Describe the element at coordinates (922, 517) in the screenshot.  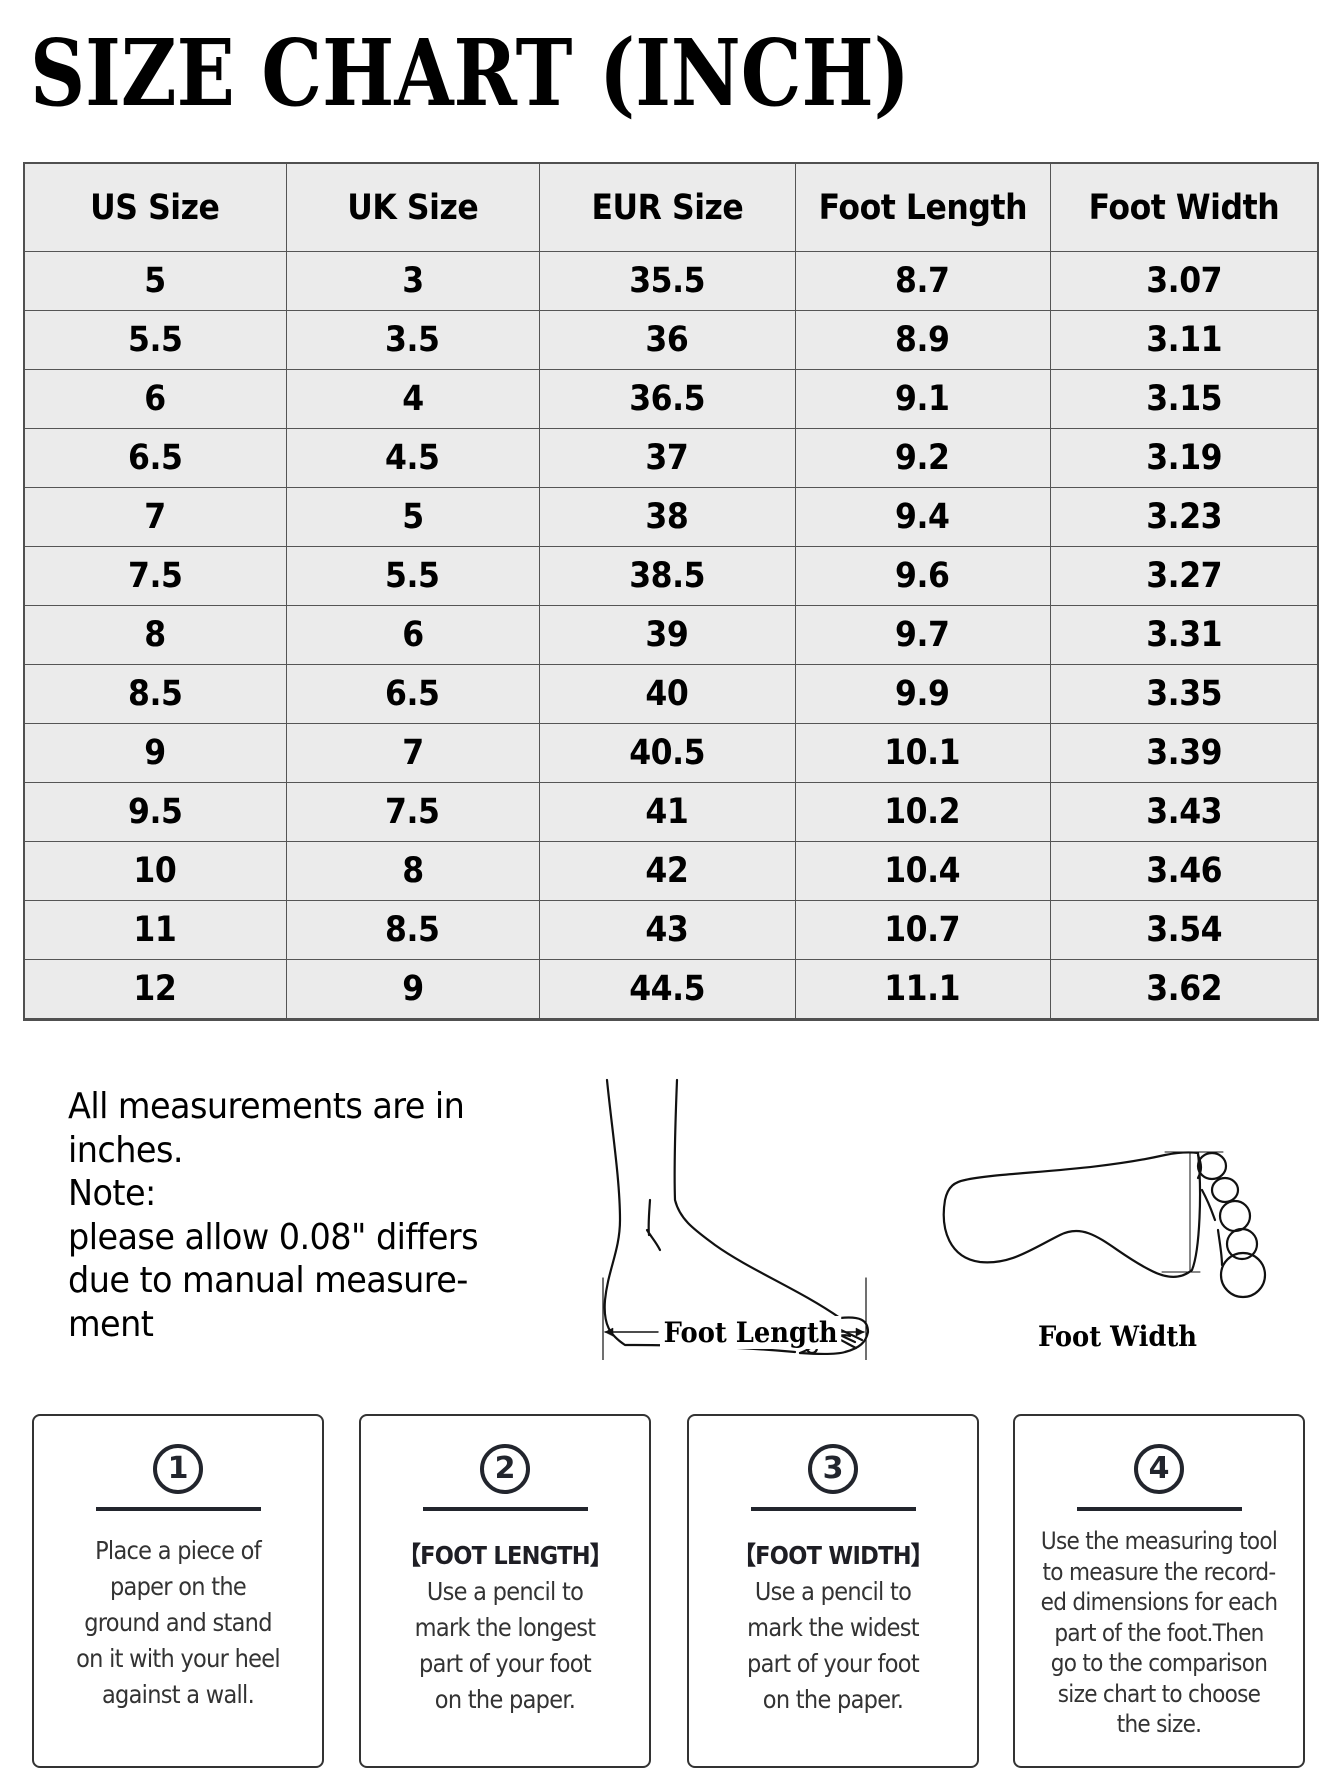
I see `cell-foot-length: 9.4` at that location.